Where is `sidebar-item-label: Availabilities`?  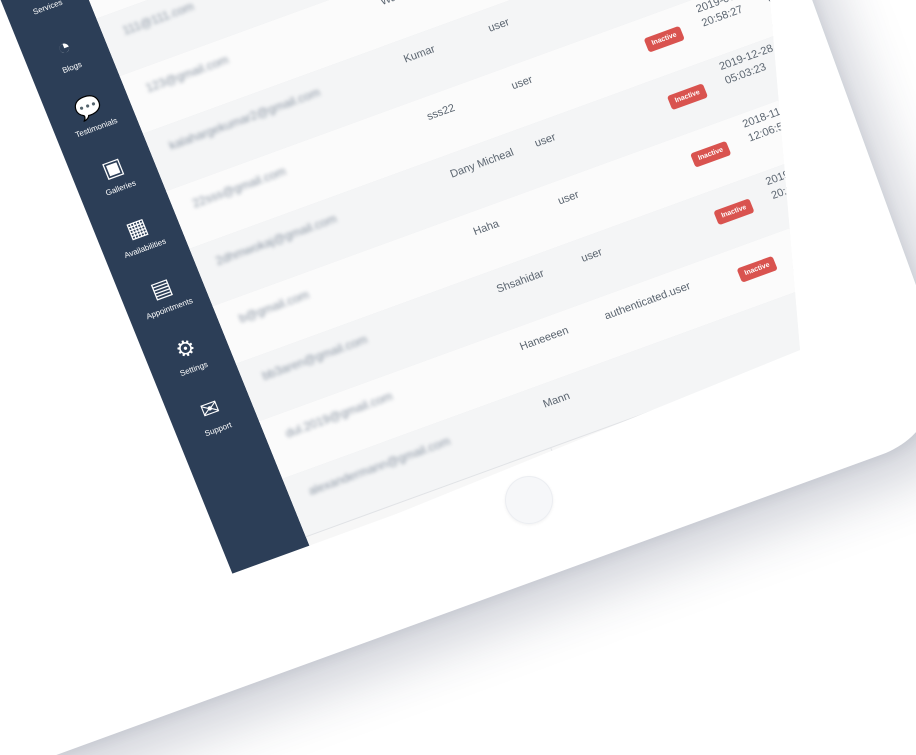 sidebar-item-label: Availabilities is located at coordinates (145, 248).